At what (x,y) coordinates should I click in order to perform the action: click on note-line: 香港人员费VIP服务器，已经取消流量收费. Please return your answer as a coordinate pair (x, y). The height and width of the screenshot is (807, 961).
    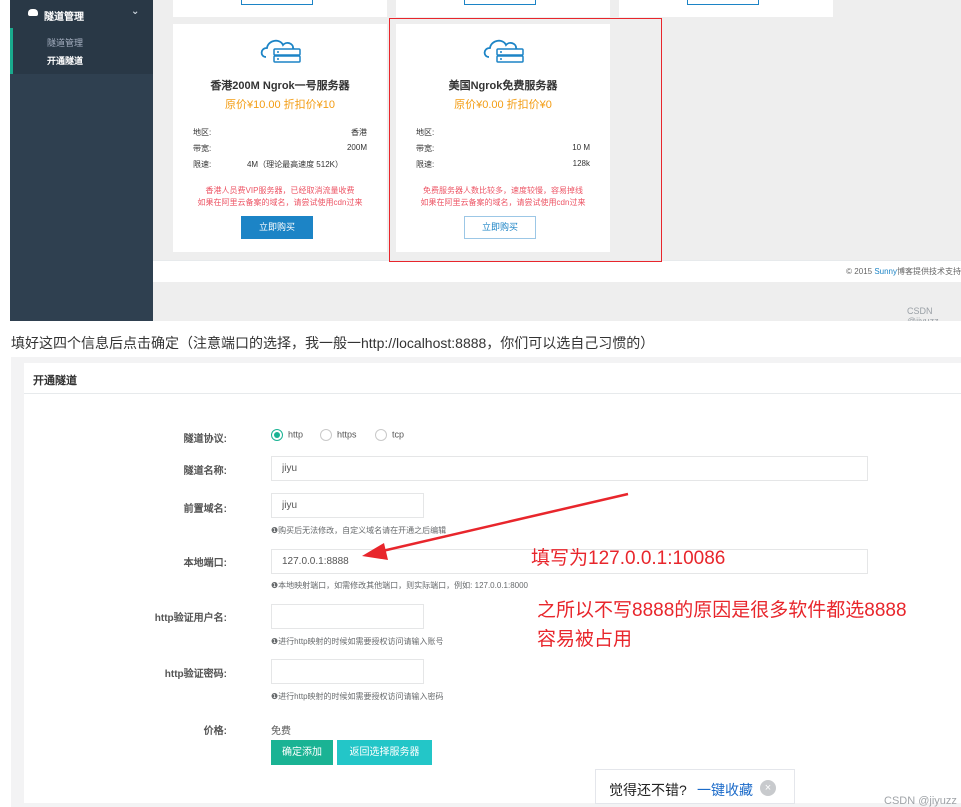
    Looking at the image, I should click on (280, 190).